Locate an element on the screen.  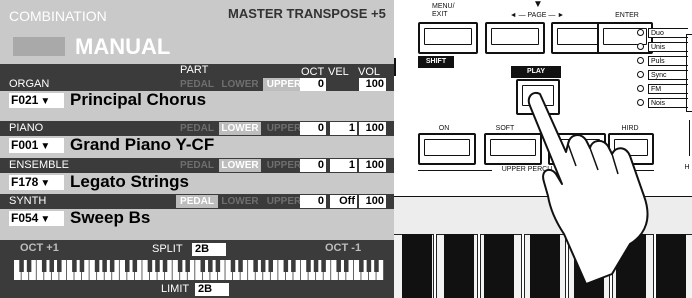
page-left-button is located at coordinates (515, 38).